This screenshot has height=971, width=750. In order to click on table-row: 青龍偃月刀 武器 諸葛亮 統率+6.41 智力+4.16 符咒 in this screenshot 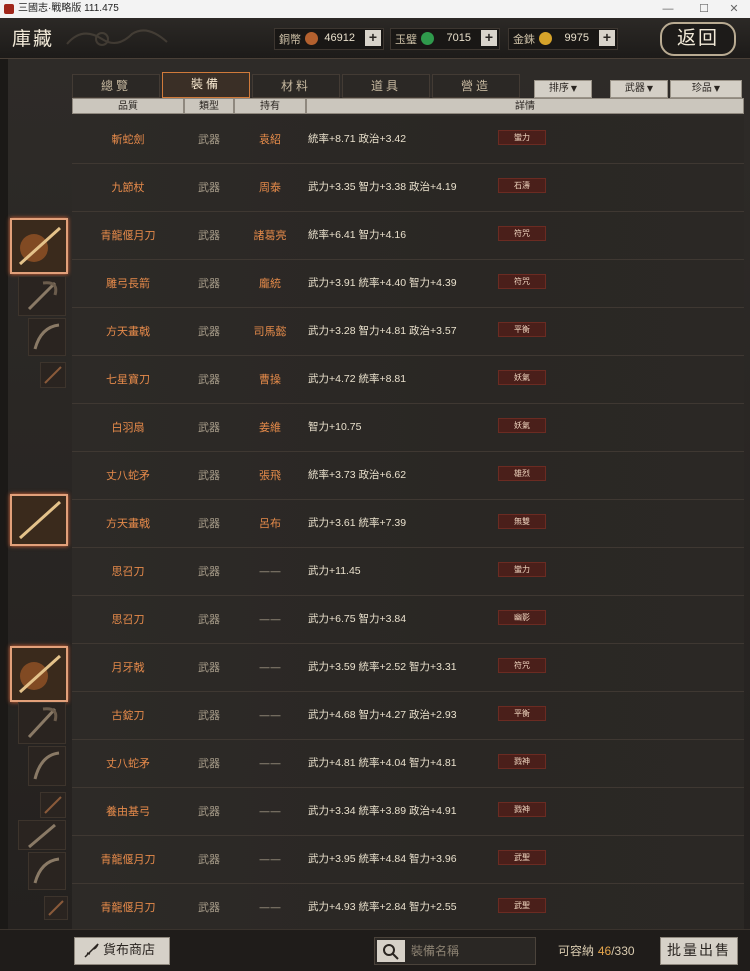, I will do `click(408, 236)`.